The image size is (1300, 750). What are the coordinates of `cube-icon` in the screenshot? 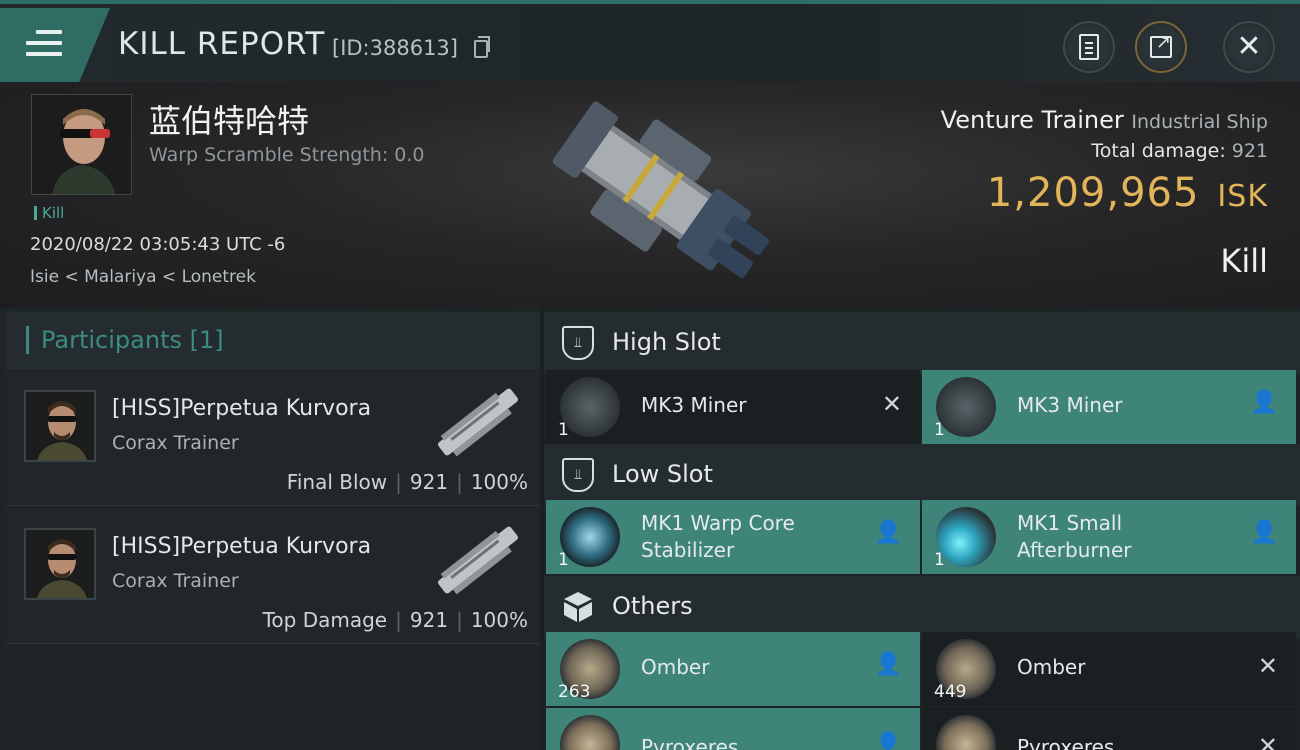 It's located at (578, 607).